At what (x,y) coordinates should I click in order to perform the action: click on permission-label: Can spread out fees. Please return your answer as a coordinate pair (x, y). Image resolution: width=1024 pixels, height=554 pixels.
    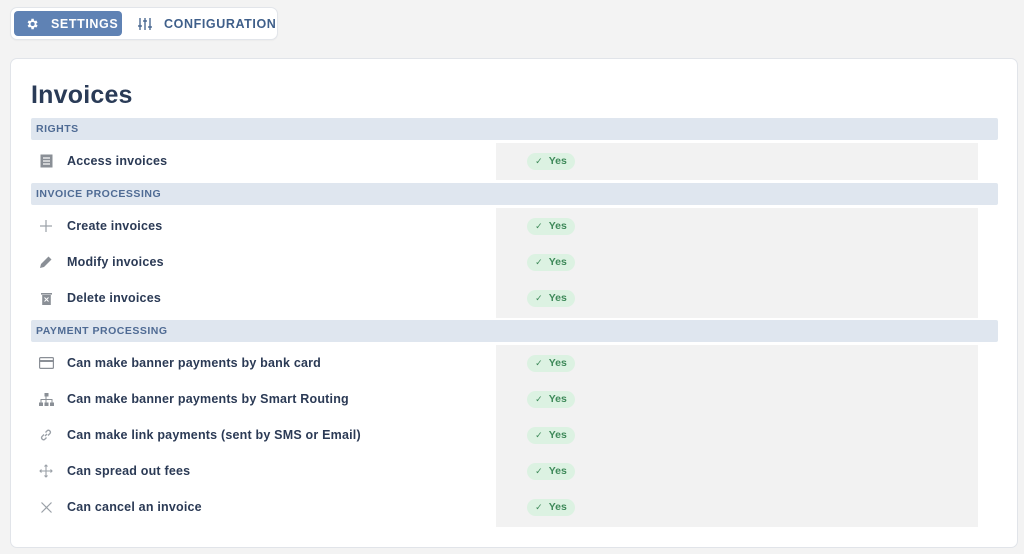
    Looking at the image, I should click on (129, 471).